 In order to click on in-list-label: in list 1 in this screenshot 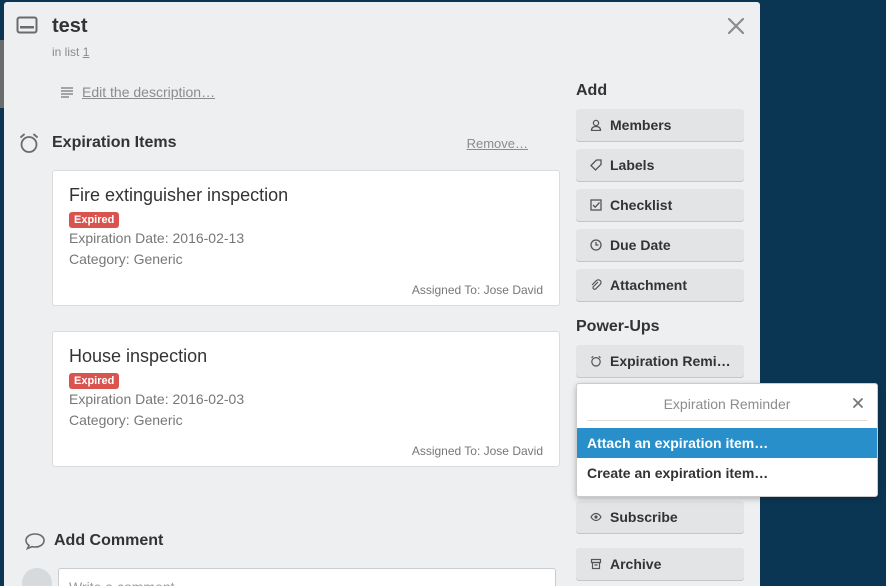, I will do `click(70, 52)`.